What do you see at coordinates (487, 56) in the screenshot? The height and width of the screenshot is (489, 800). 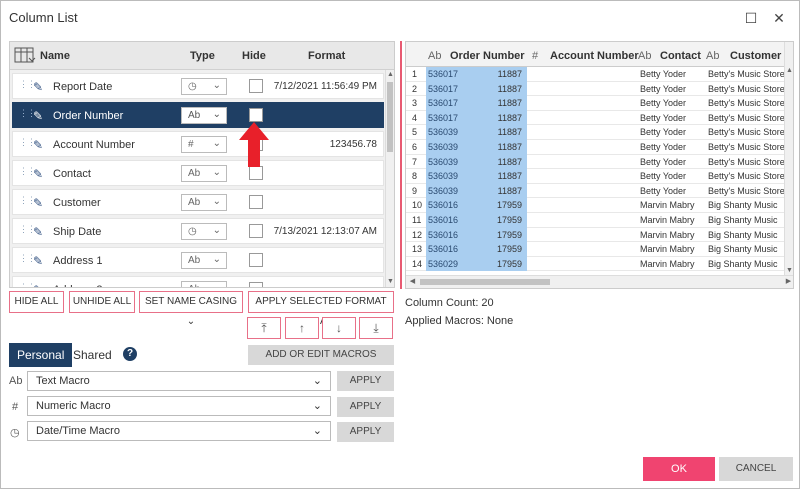 I see `grid-col-order-number: Order Number` at bounding box center [487, 56].